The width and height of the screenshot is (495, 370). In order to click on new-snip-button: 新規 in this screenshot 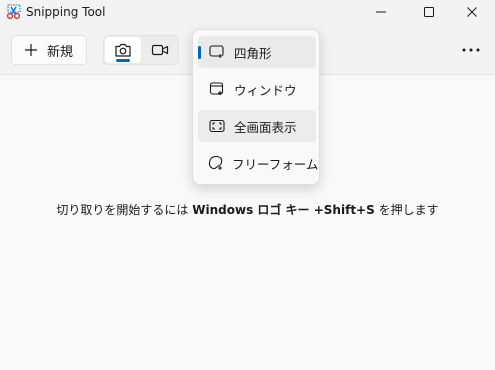, I will do `click(49, 50)`.